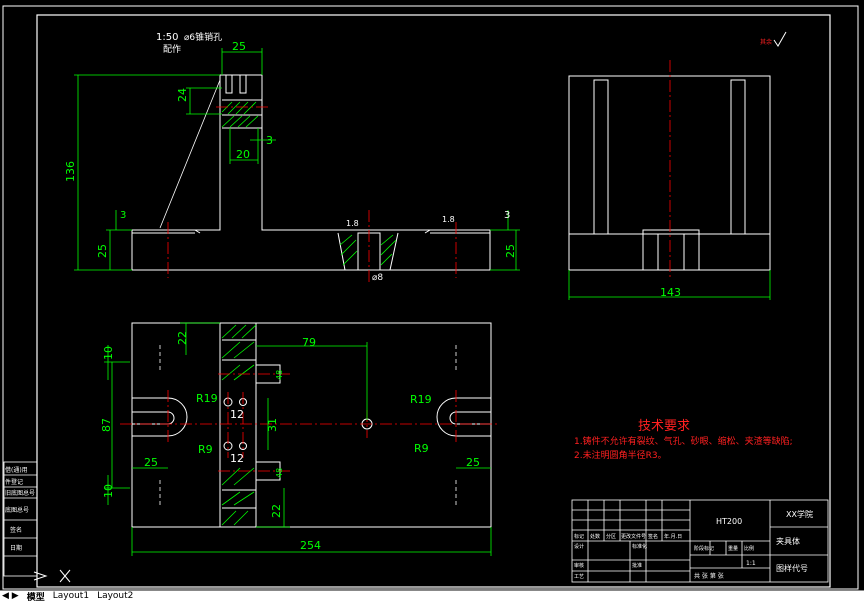  What do you see at coordinates (780, 39) in the screenshot?
I see `roughness-icon` at bounding box center [780, 39].